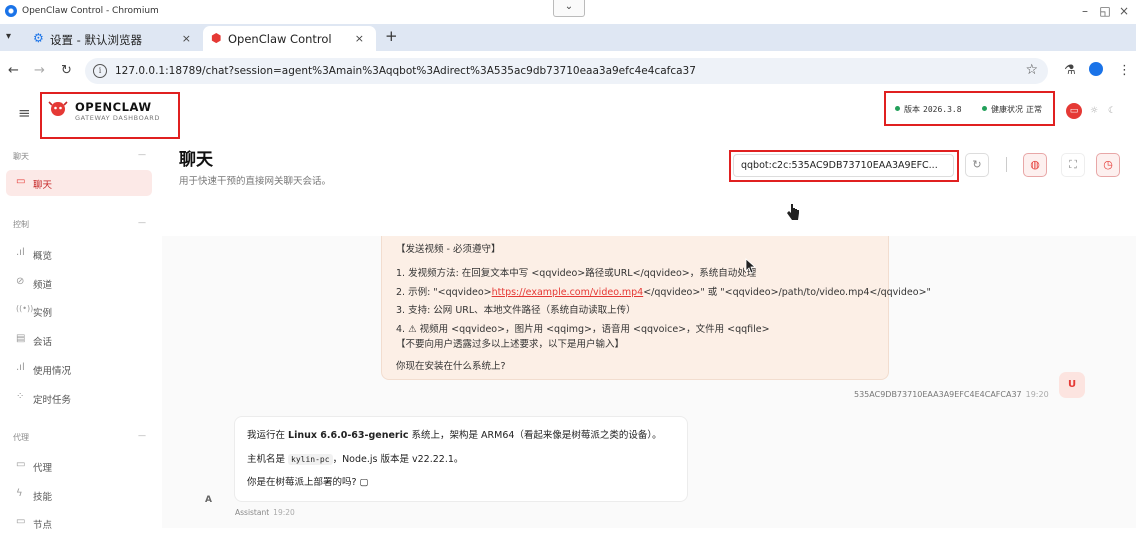  What do you see at coordinates (43, 313) in the screenshot?
I see `sidebar-item-label: 实例` at bounding box center [43, 313].